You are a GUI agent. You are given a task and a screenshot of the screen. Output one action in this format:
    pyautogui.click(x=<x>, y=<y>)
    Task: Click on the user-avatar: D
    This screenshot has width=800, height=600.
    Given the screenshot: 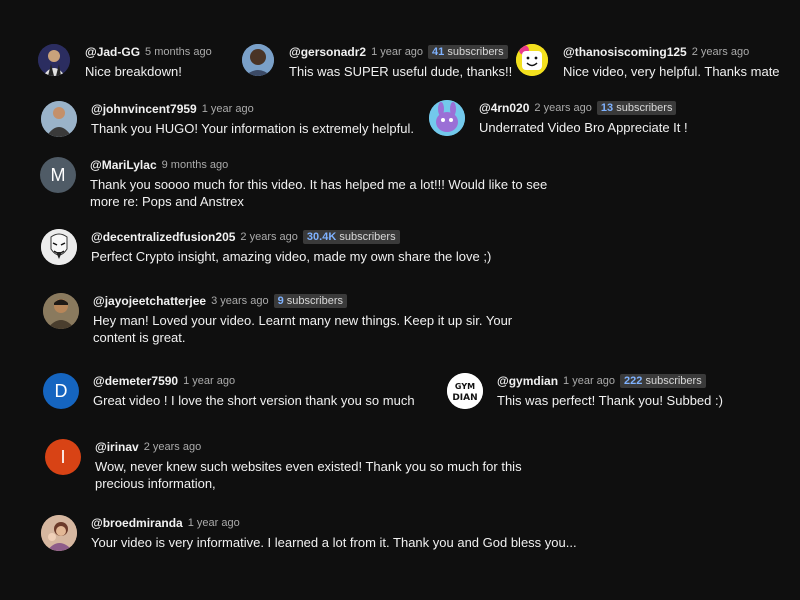 What is the action you would take?
    pyautogui.click(x=61, y=391)
    